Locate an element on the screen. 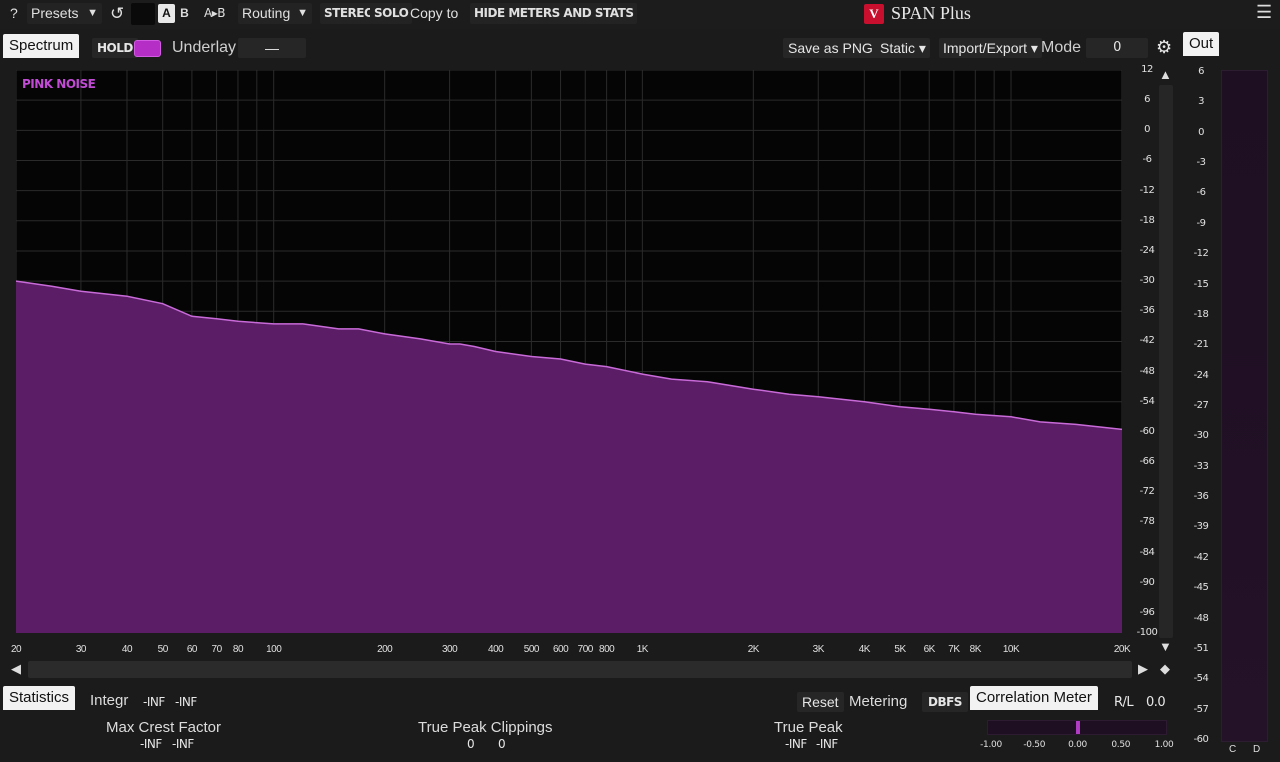 The image size is (1280, 762). hold-button: HOLD is located at coordinates (115, 48).